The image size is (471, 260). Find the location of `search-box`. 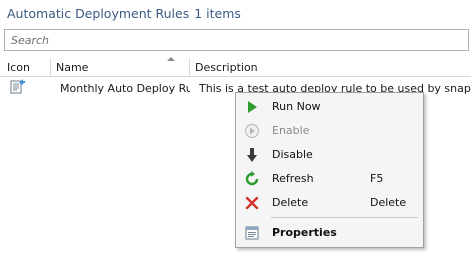

search-box is located at coordinates (236, 40).